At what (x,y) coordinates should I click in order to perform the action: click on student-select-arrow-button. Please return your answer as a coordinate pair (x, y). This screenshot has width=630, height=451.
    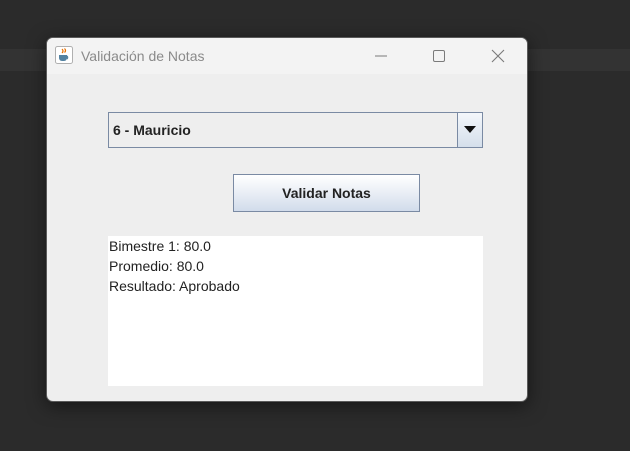
    Looking at the image, I should click on (469, 130).